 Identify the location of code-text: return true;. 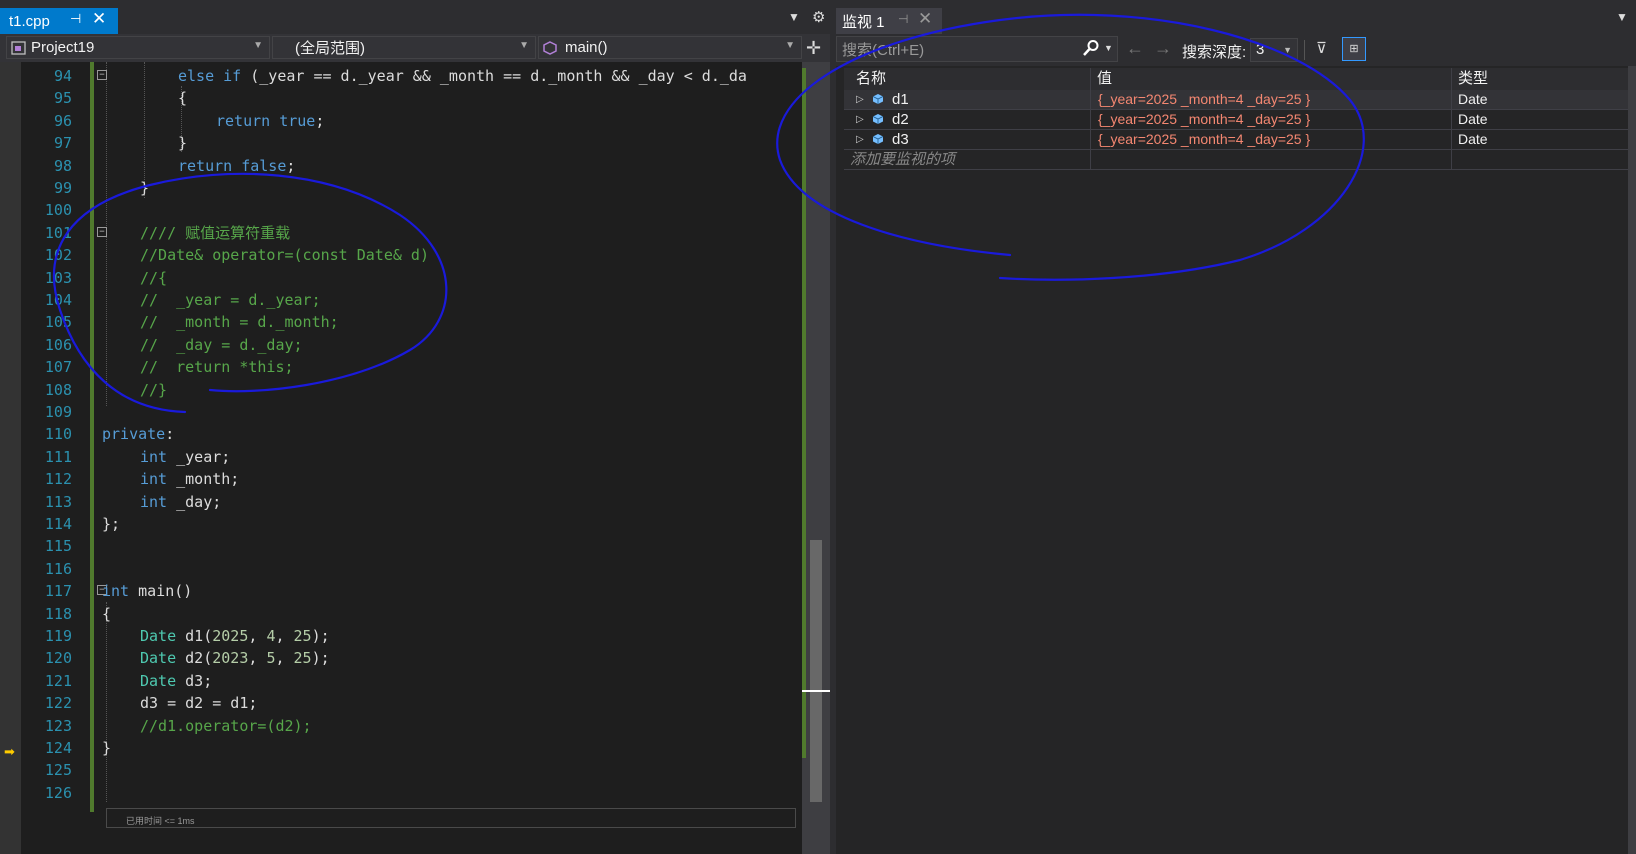
(270, 120).